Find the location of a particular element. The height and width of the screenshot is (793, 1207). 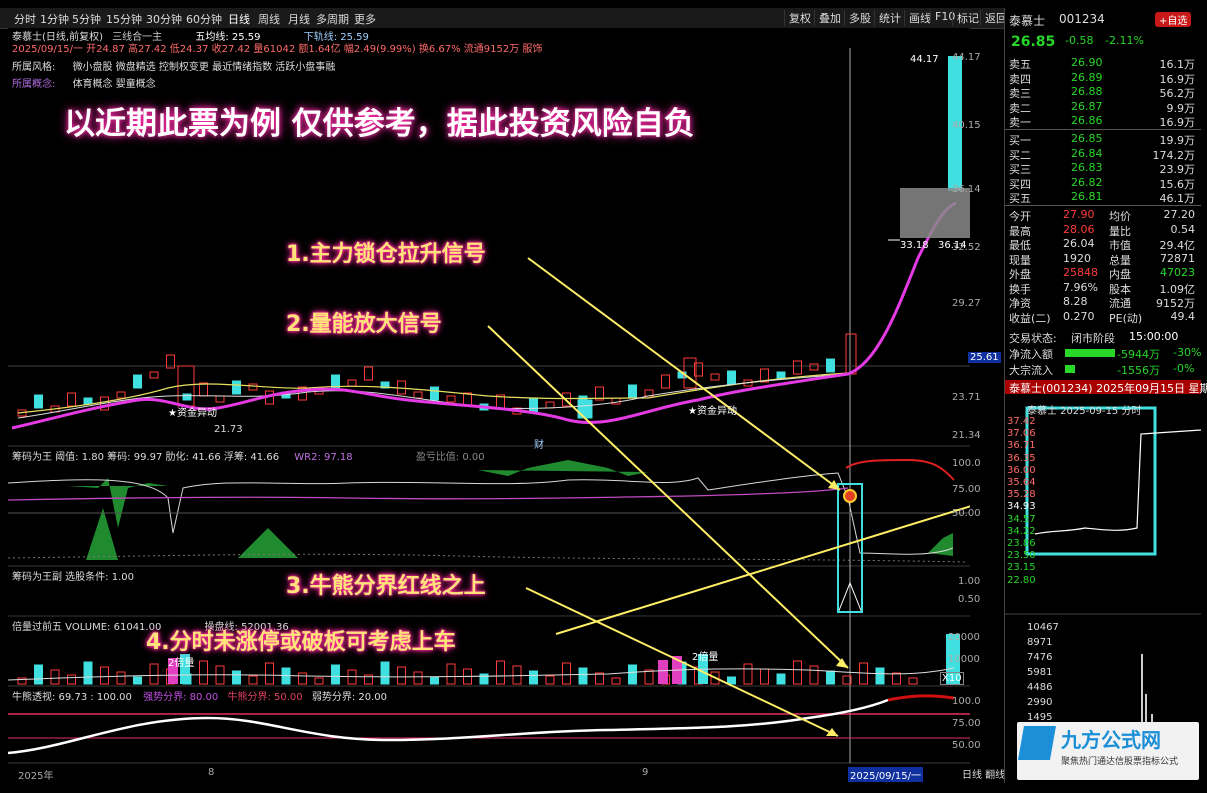

tab-30min: 30分钟 is located at coordinates (164, 19).